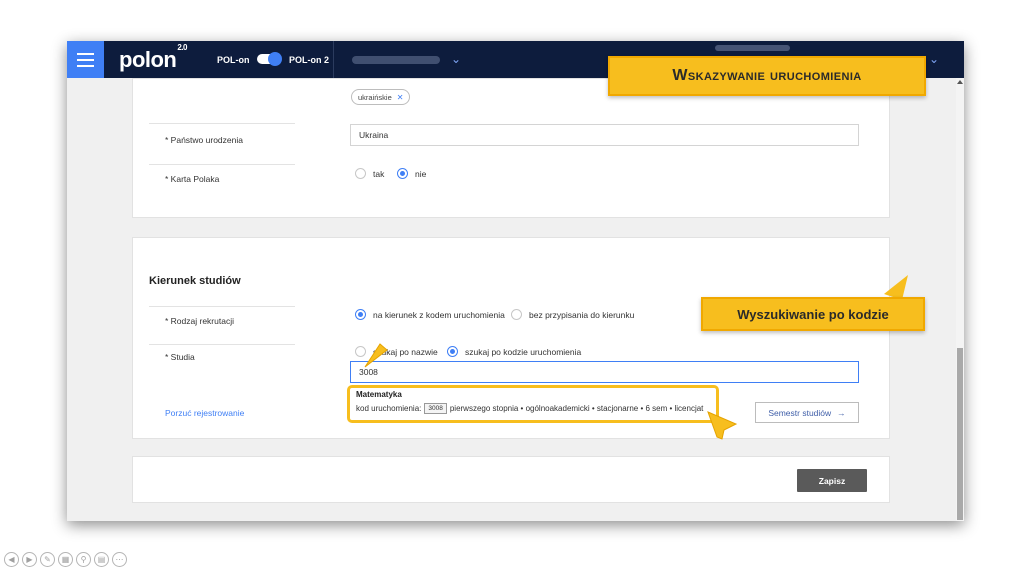 The height and width of the screenshot is (576, 1024). I want to click on arrow-right-icon: →, so click(841, 412).